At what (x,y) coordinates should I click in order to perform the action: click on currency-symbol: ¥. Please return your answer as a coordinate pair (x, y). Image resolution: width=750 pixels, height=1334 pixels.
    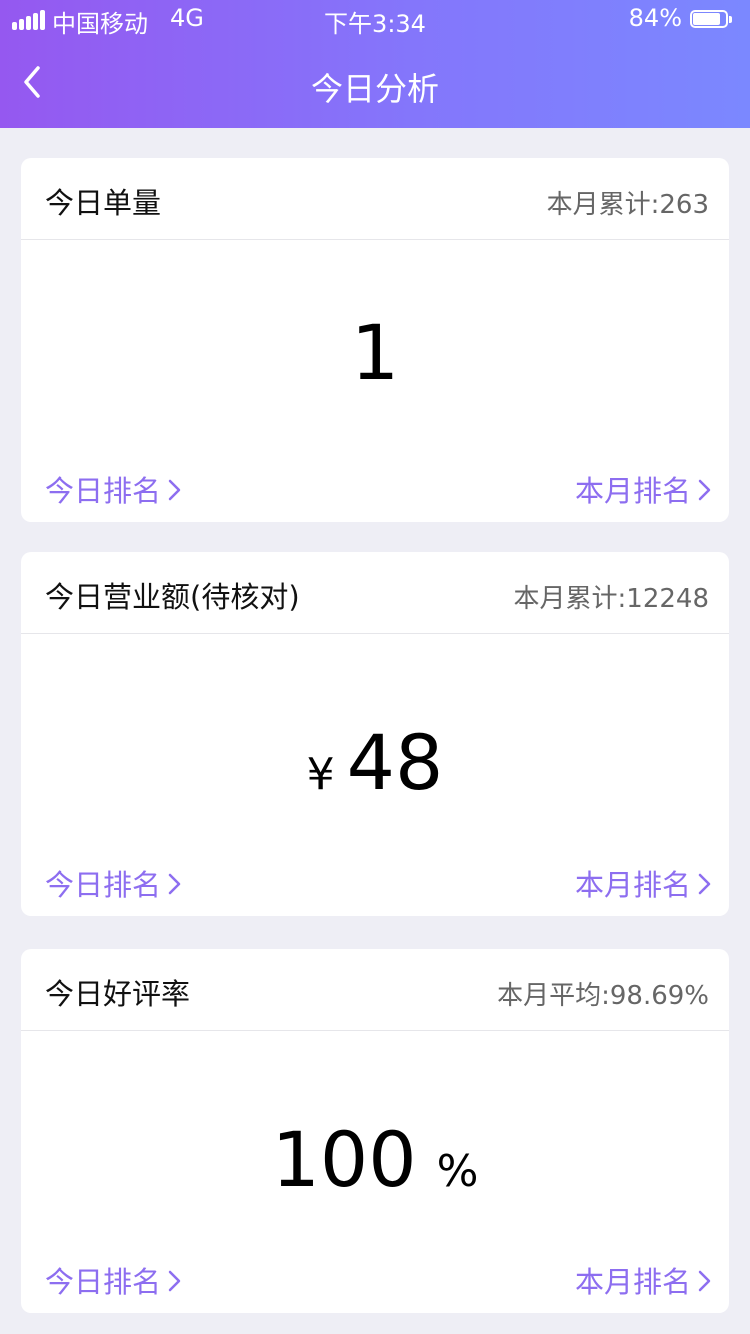
    Looking at the image, I should click on (320, 774).